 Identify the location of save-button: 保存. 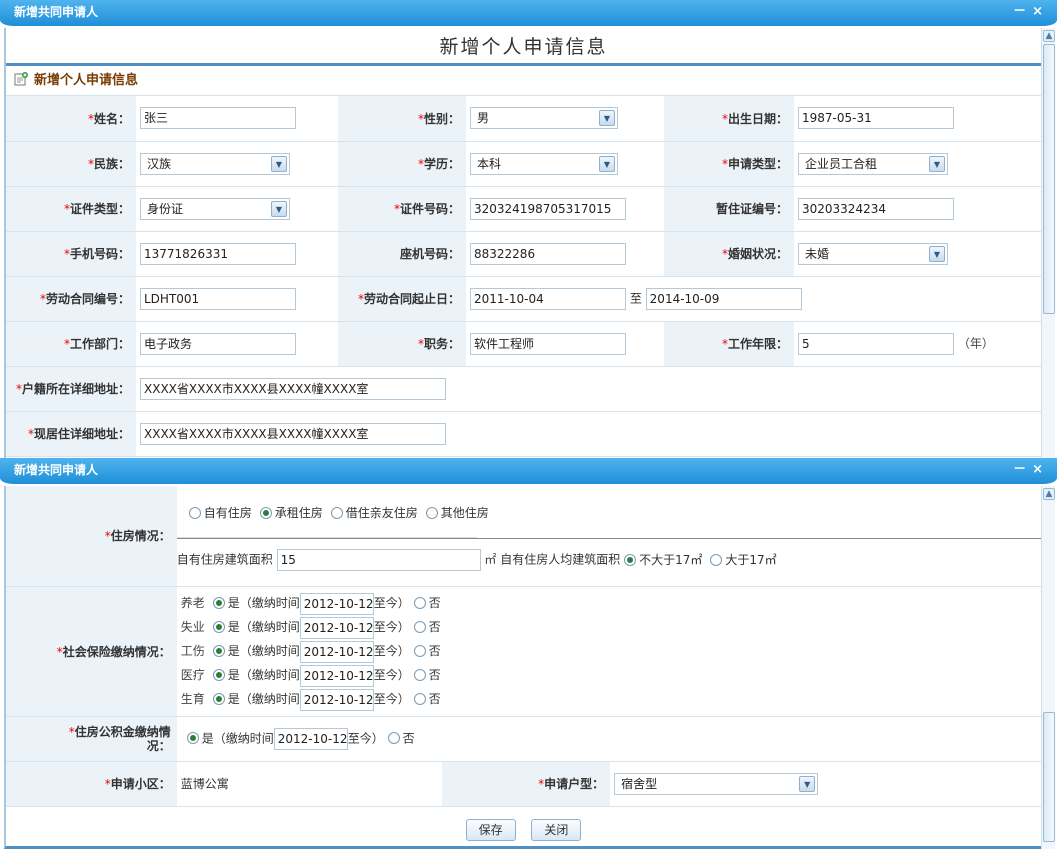
(490, 829).